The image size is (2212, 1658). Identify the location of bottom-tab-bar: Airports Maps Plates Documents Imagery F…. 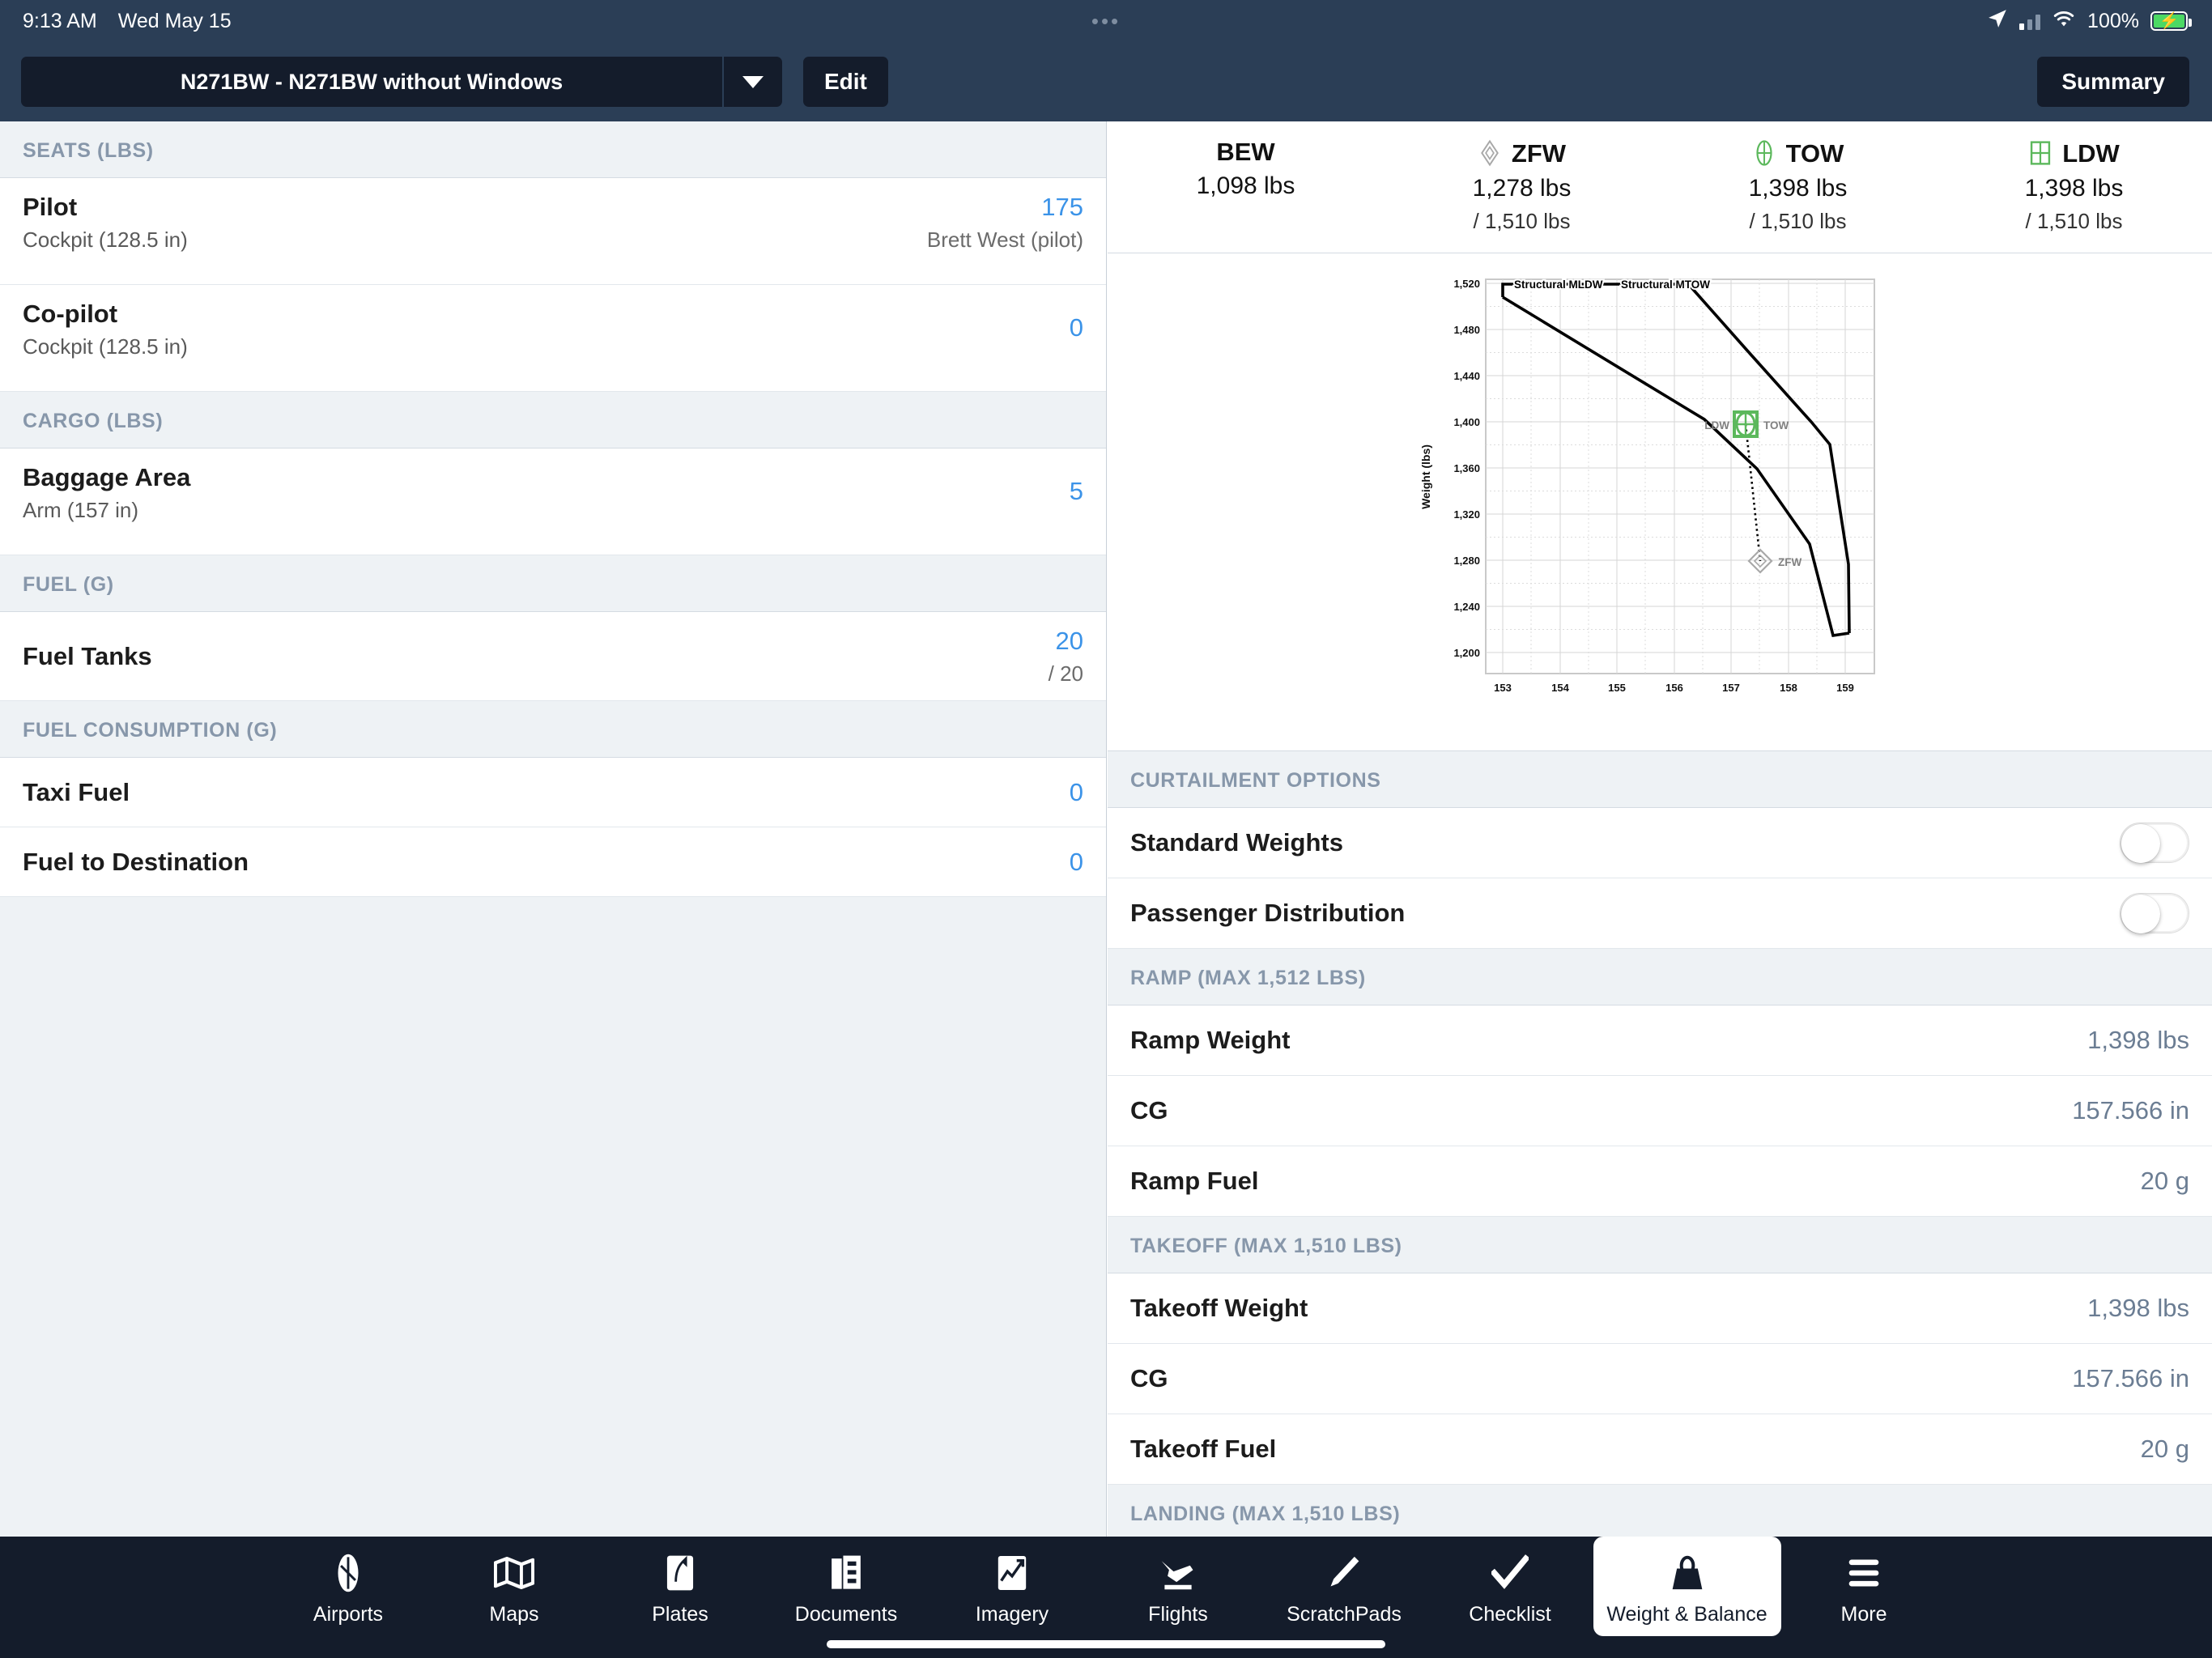
(1106, 1597).